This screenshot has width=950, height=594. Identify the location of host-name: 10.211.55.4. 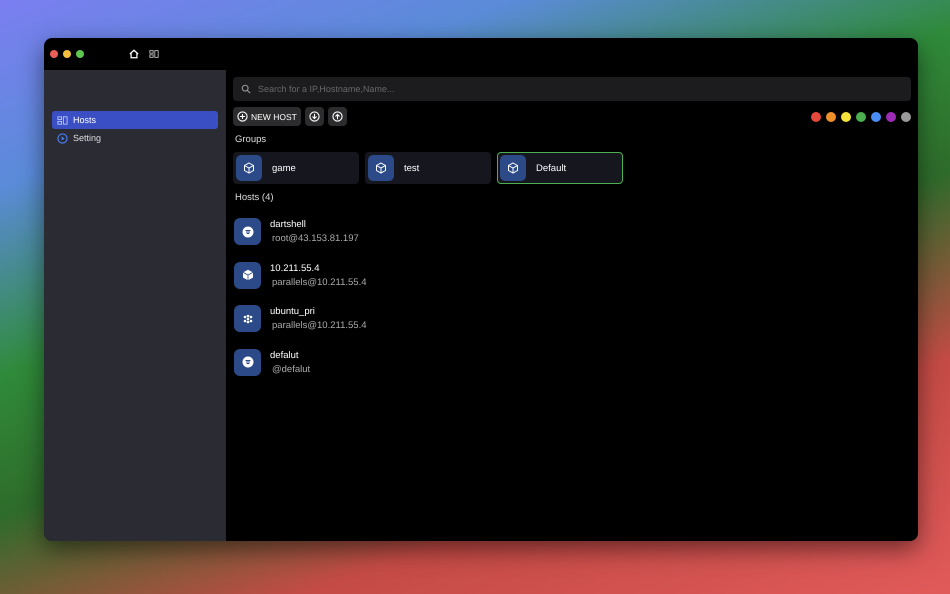
(295, 268).